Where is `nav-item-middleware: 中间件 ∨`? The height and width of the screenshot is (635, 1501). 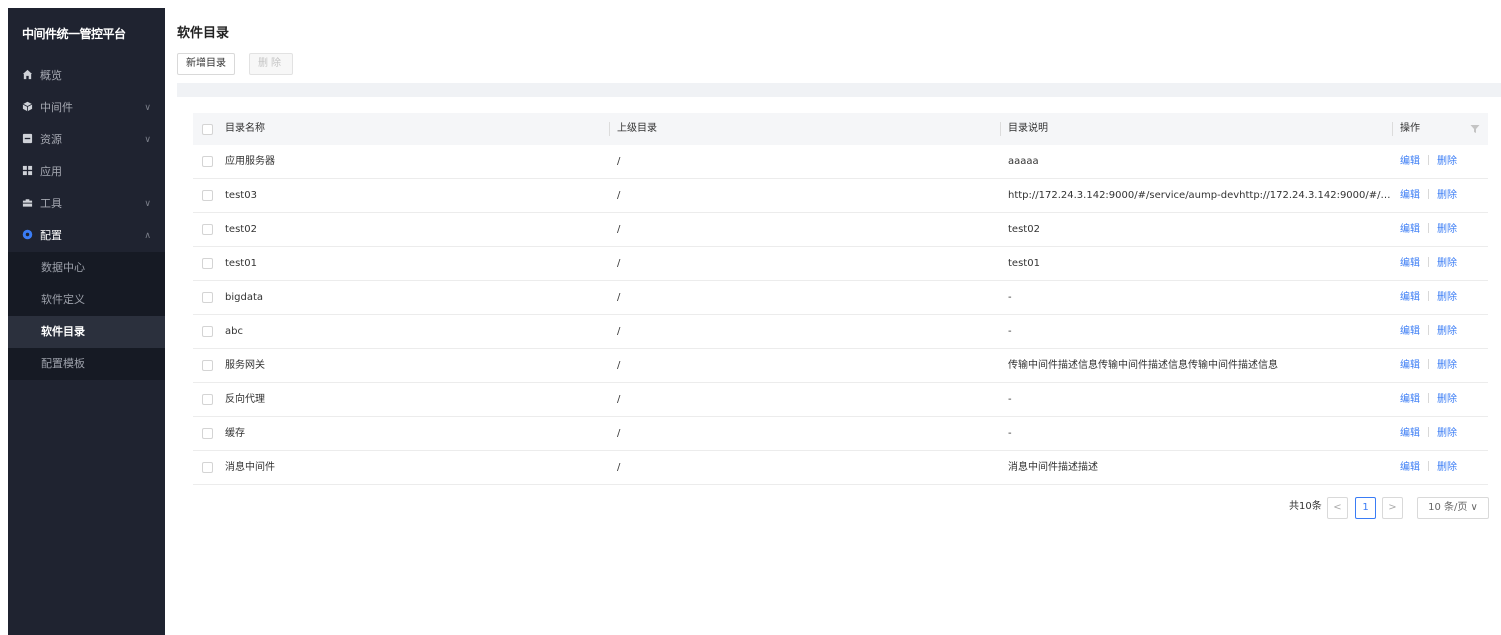
nav-item-middleware: 中间件 ∨ is located at coordinates (86, 108).